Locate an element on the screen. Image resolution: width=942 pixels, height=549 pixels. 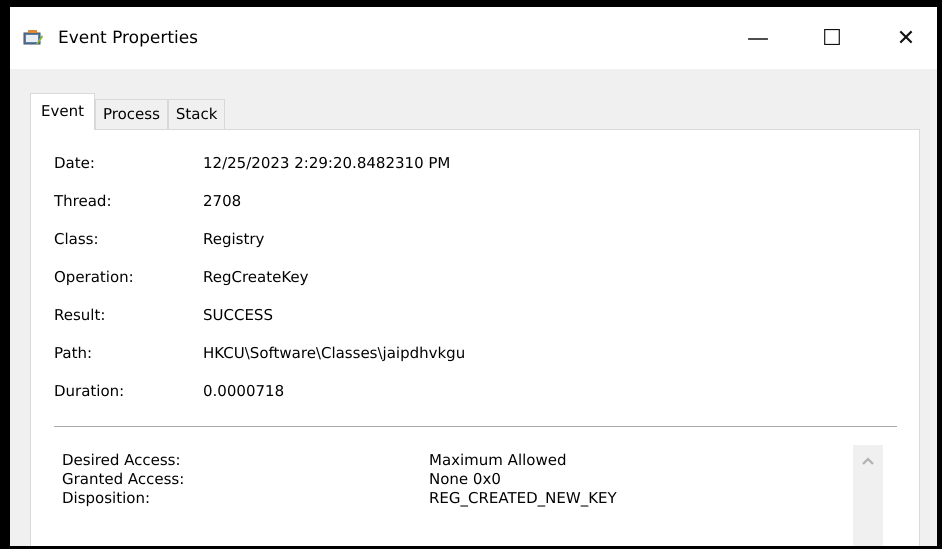
field-value: 12/25/2023 2:29:20.8482310 PM is located at coordinates (326, 163).